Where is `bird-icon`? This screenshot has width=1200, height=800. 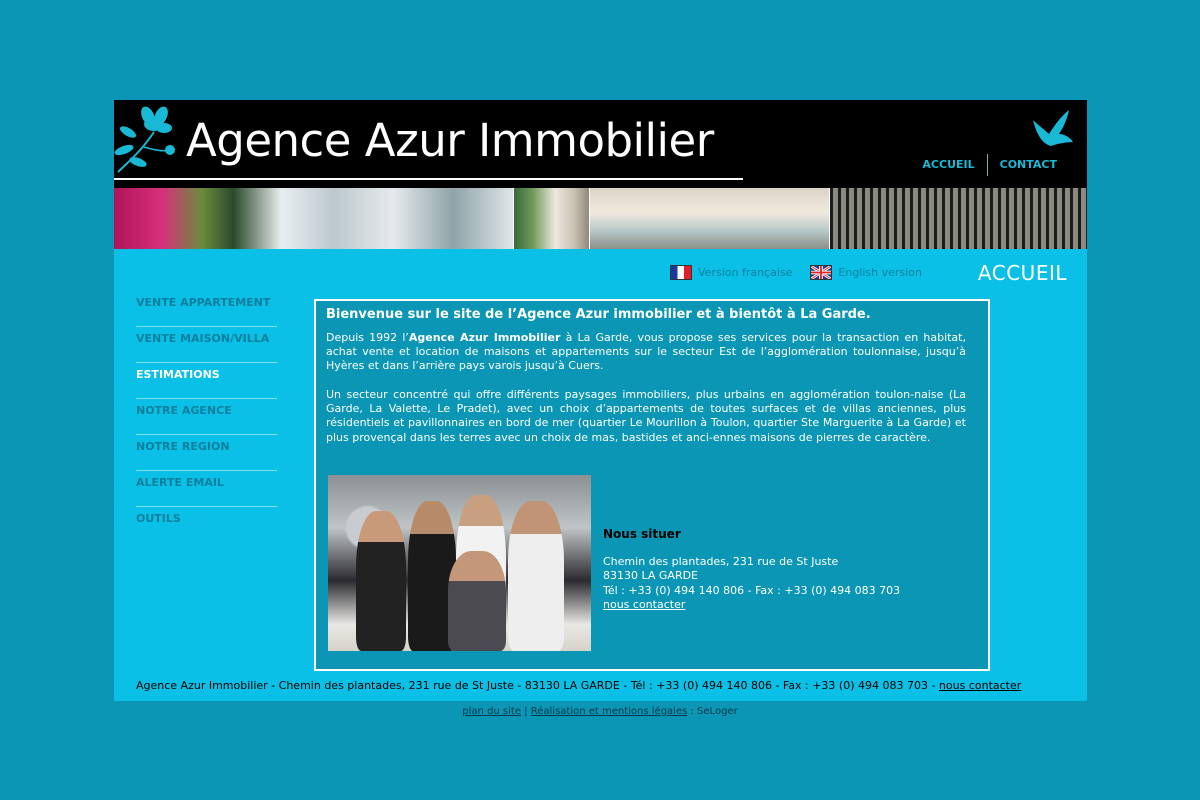 bird-icon is located at coordinates (1053, 128).